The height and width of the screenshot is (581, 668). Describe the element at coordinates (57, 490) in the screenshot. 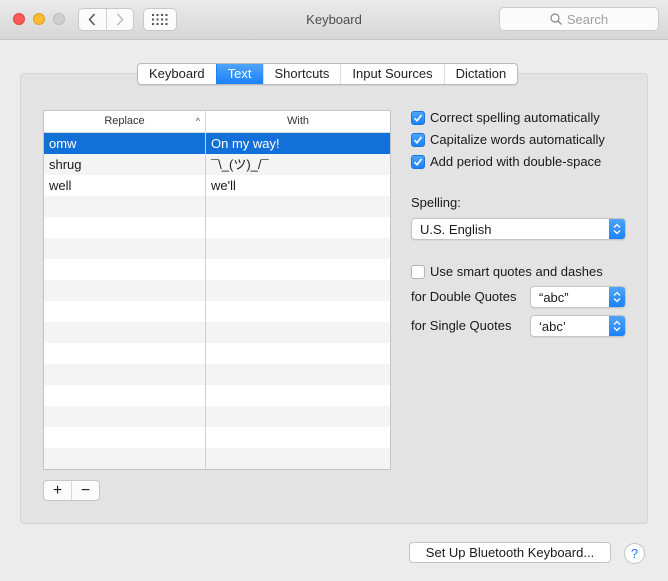

I see `add-button: +` at that location.